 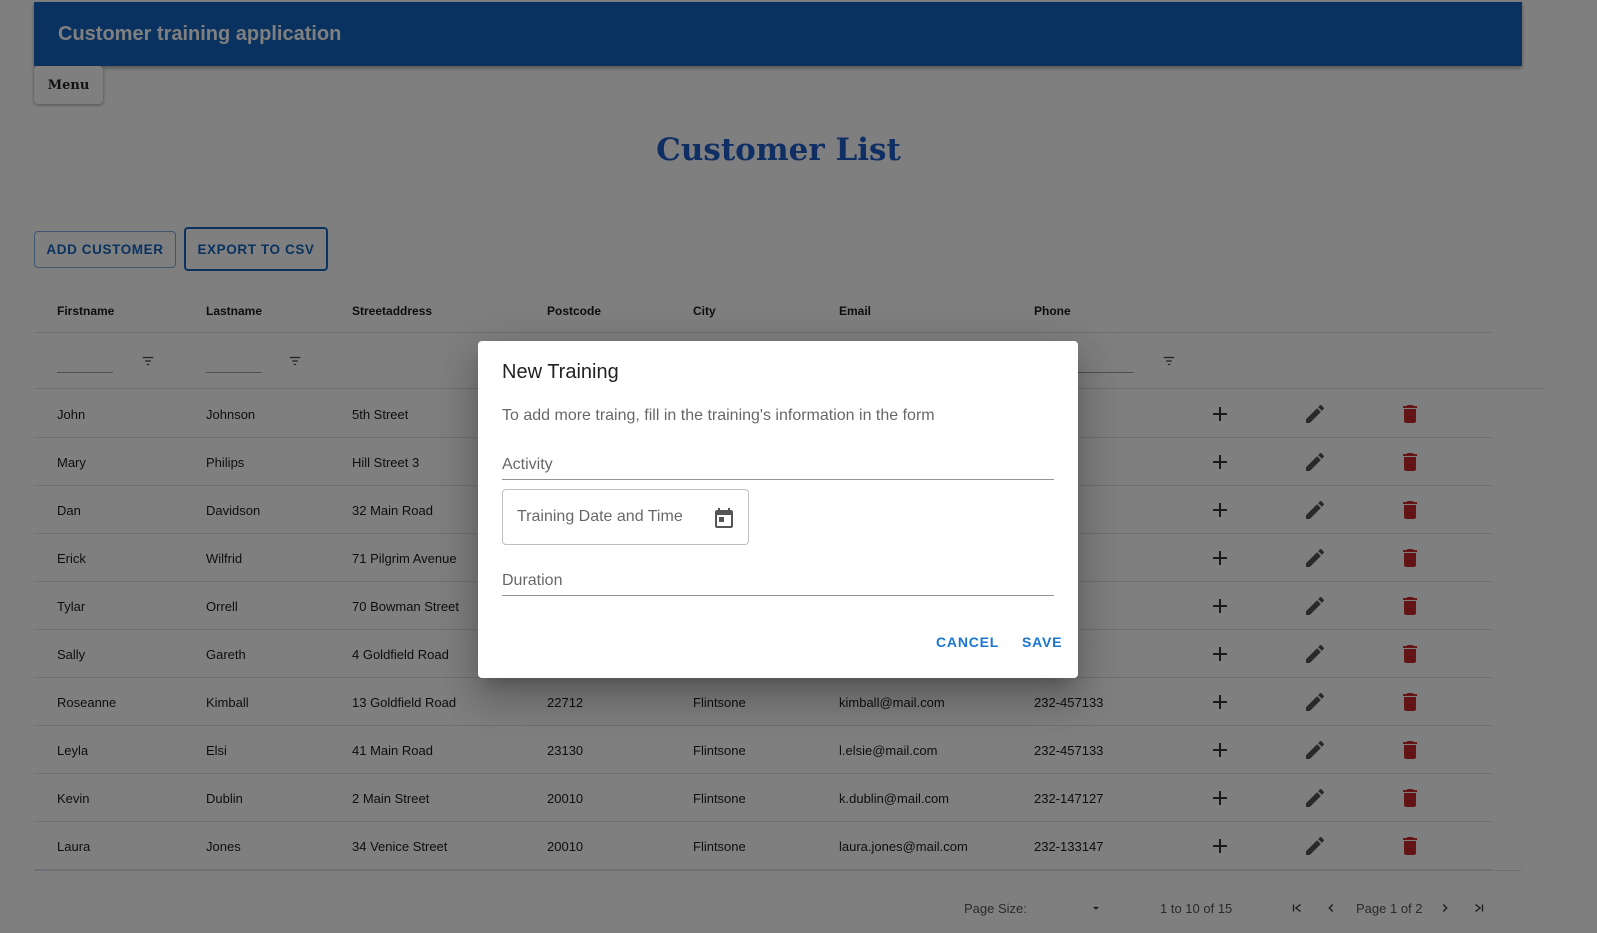 What do you see at coordinates (560, 372) in the screenshot?
I see `dialog-title: New Training` at bounding box center [560, 372].